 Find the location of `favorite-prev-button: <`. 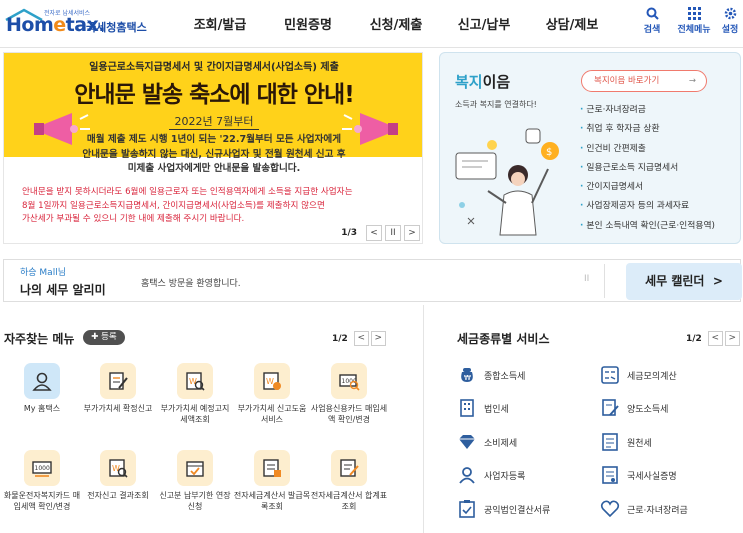

favorite-prev-button: < is located at coordinates (361, 338).